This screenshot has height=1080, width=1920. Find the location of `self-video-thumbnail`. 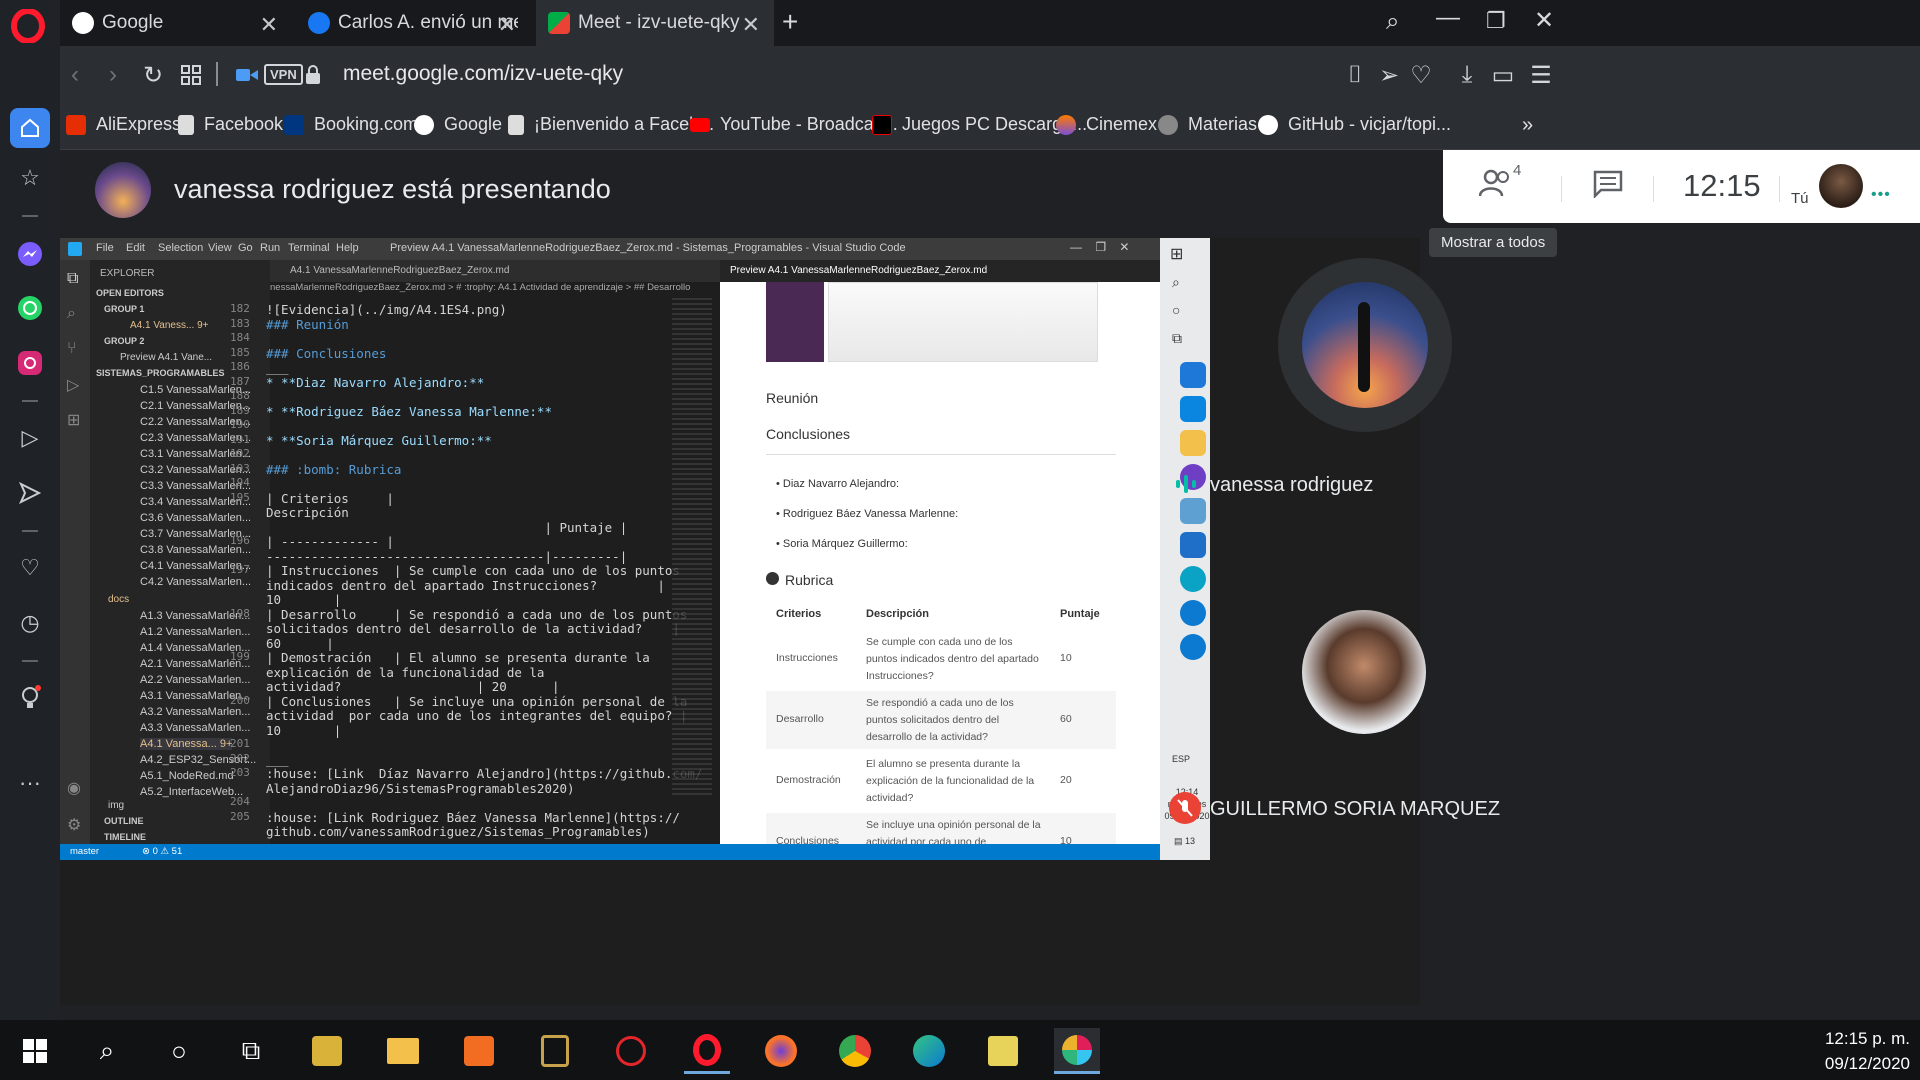

self-video-thumbnail is located at coordinates (1841, 186).